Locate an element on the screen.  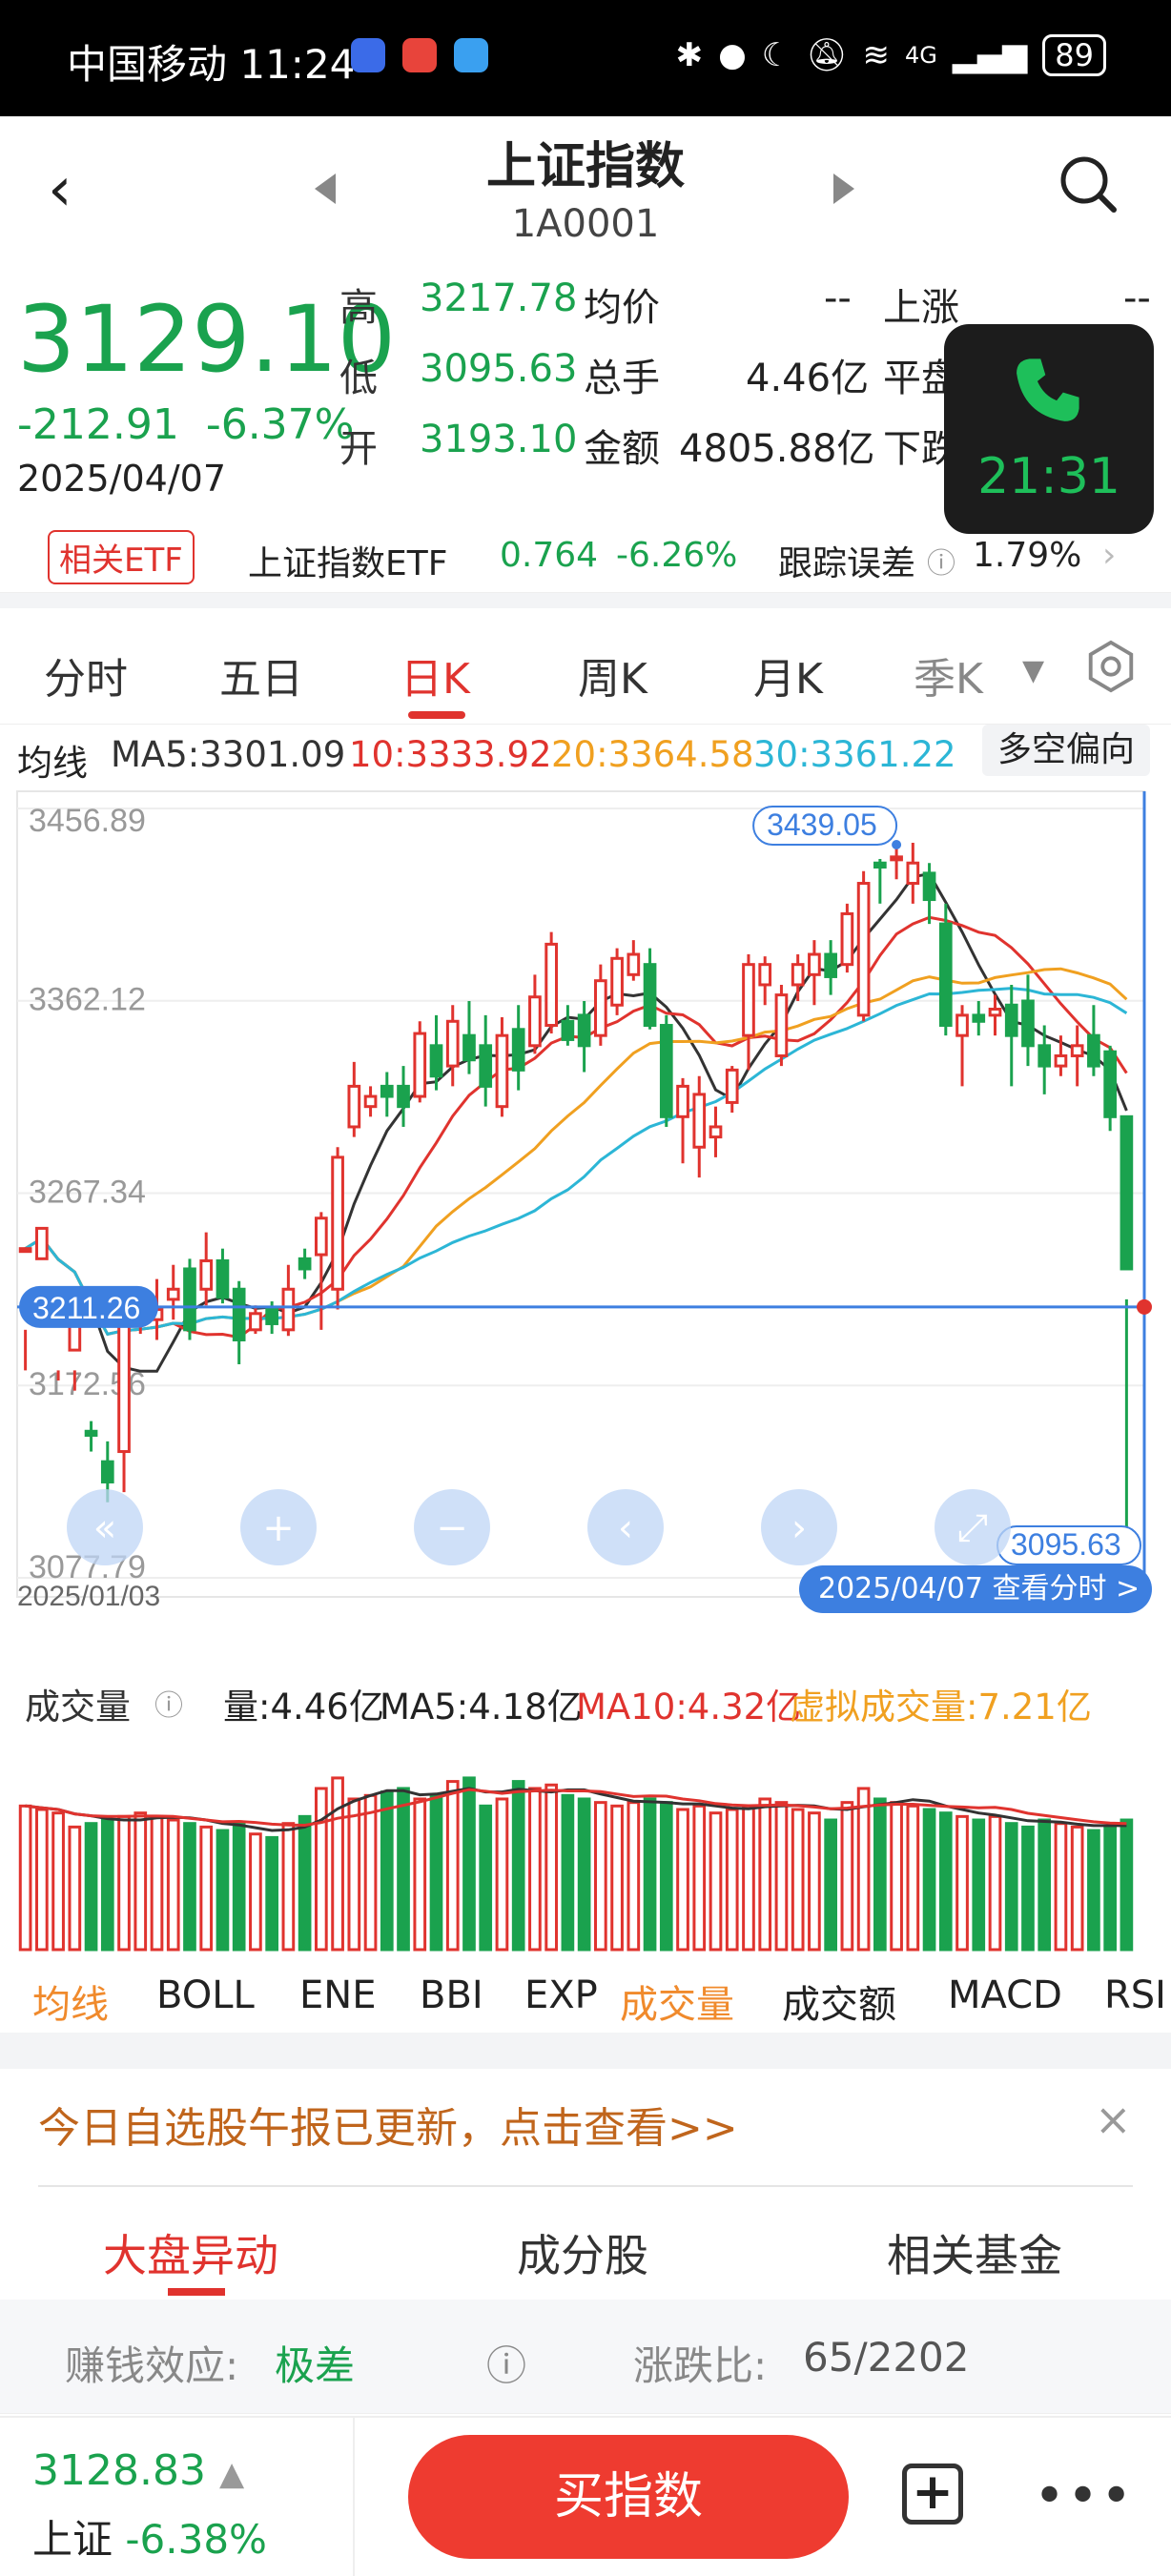
buy-index-button: 买指数 is located at coordinates (628, 2497).